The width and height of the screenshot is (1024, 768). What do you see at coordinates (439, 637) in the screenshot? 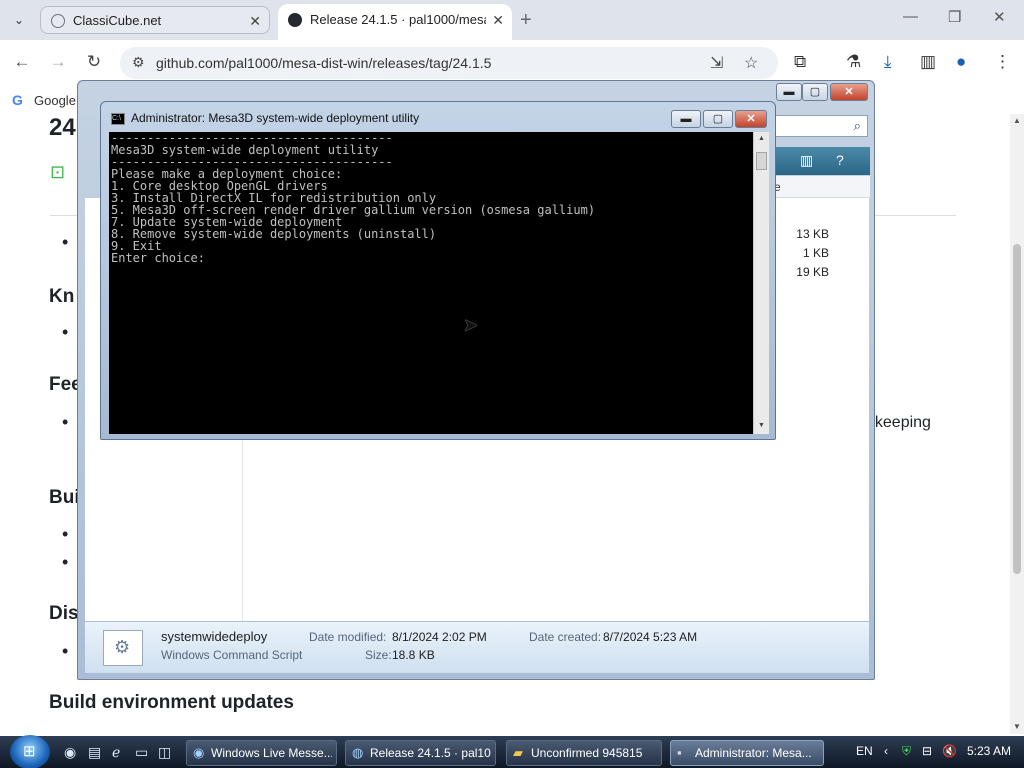
I see `date-modified-value: 8/1/2024 2:02 PM` at bounding box center [439, 637].